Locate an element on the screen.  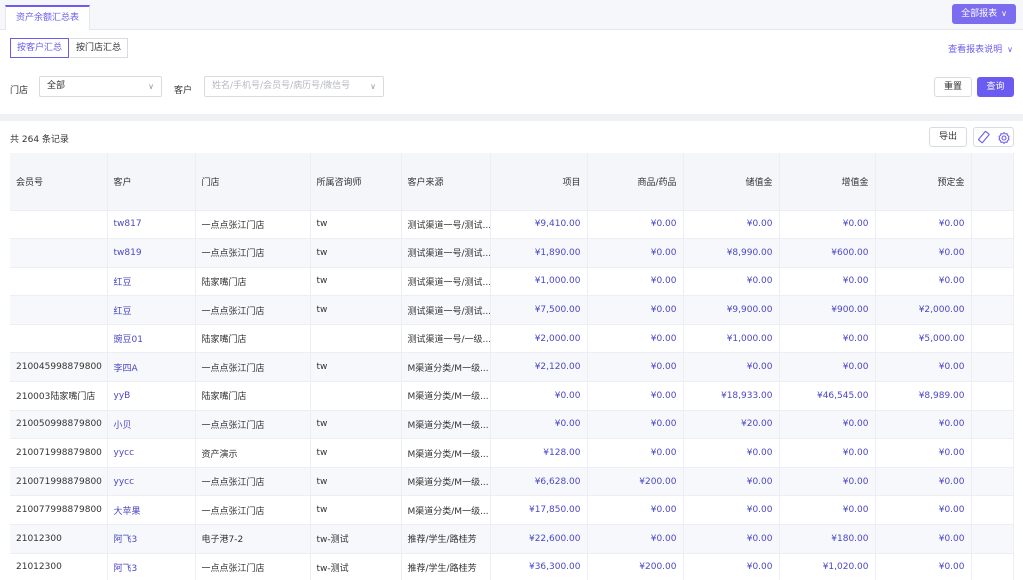
cell-project: ¥2,120.00 is located at coordinates (539, 367).